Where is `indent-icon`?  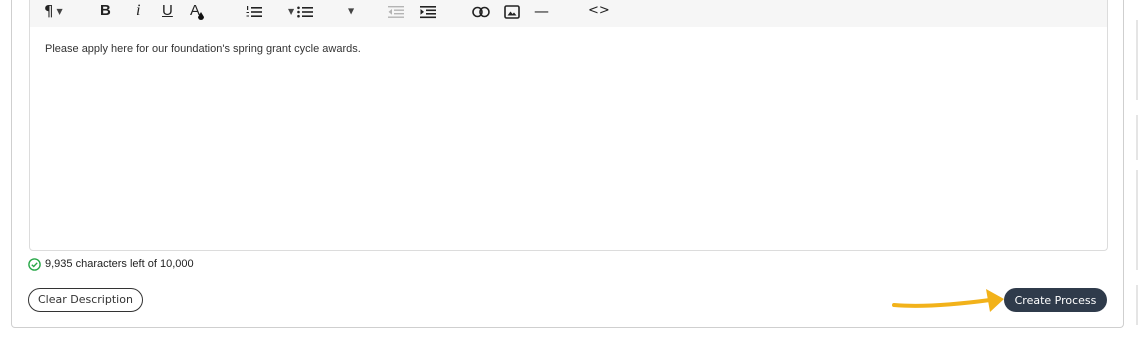 indent-icon is located at coordinates (428, 11).